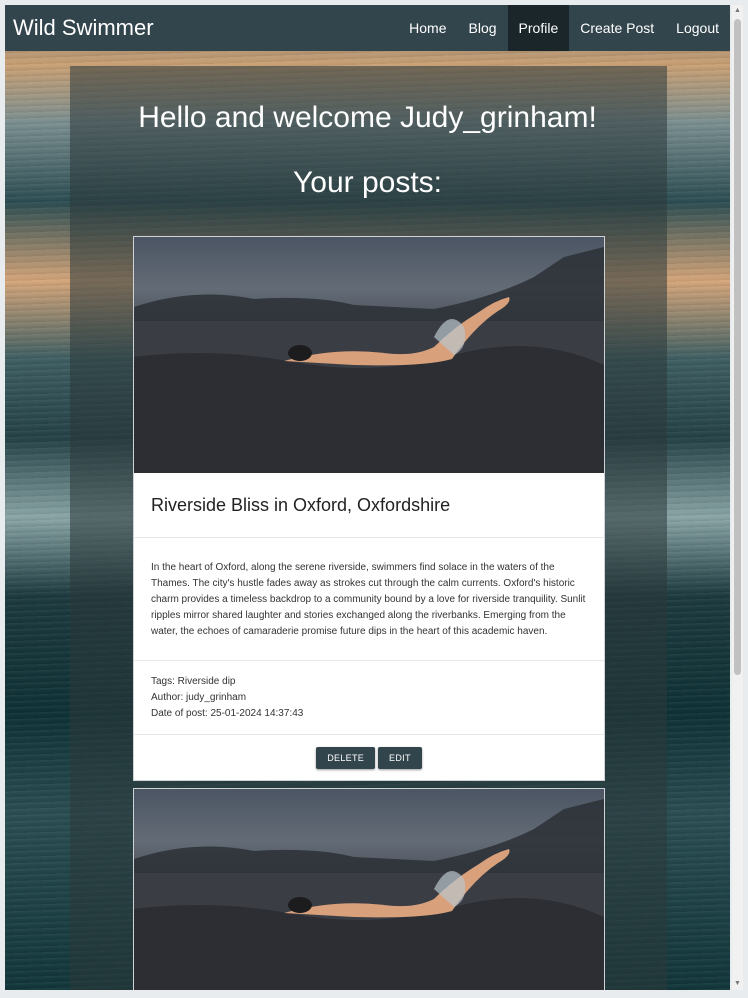 The image size is (748, 998). Describe the element at coordinates (427, 28) in the screenshot. I see `nav-home: Home` at that location.